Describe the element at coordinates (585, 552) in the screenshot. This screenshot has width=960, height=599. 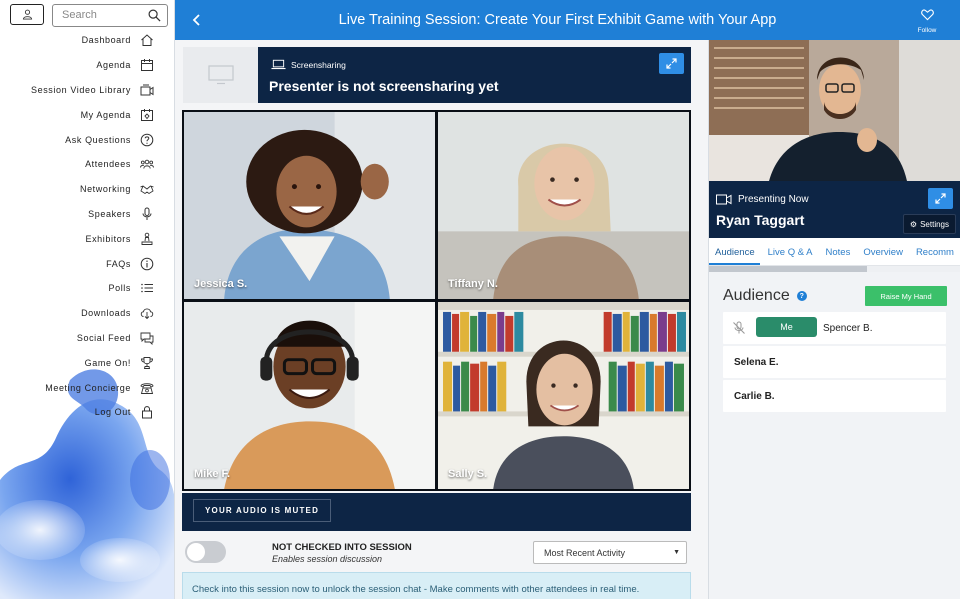
I see `sort-selected-value: Most Recent Activity` at that location.